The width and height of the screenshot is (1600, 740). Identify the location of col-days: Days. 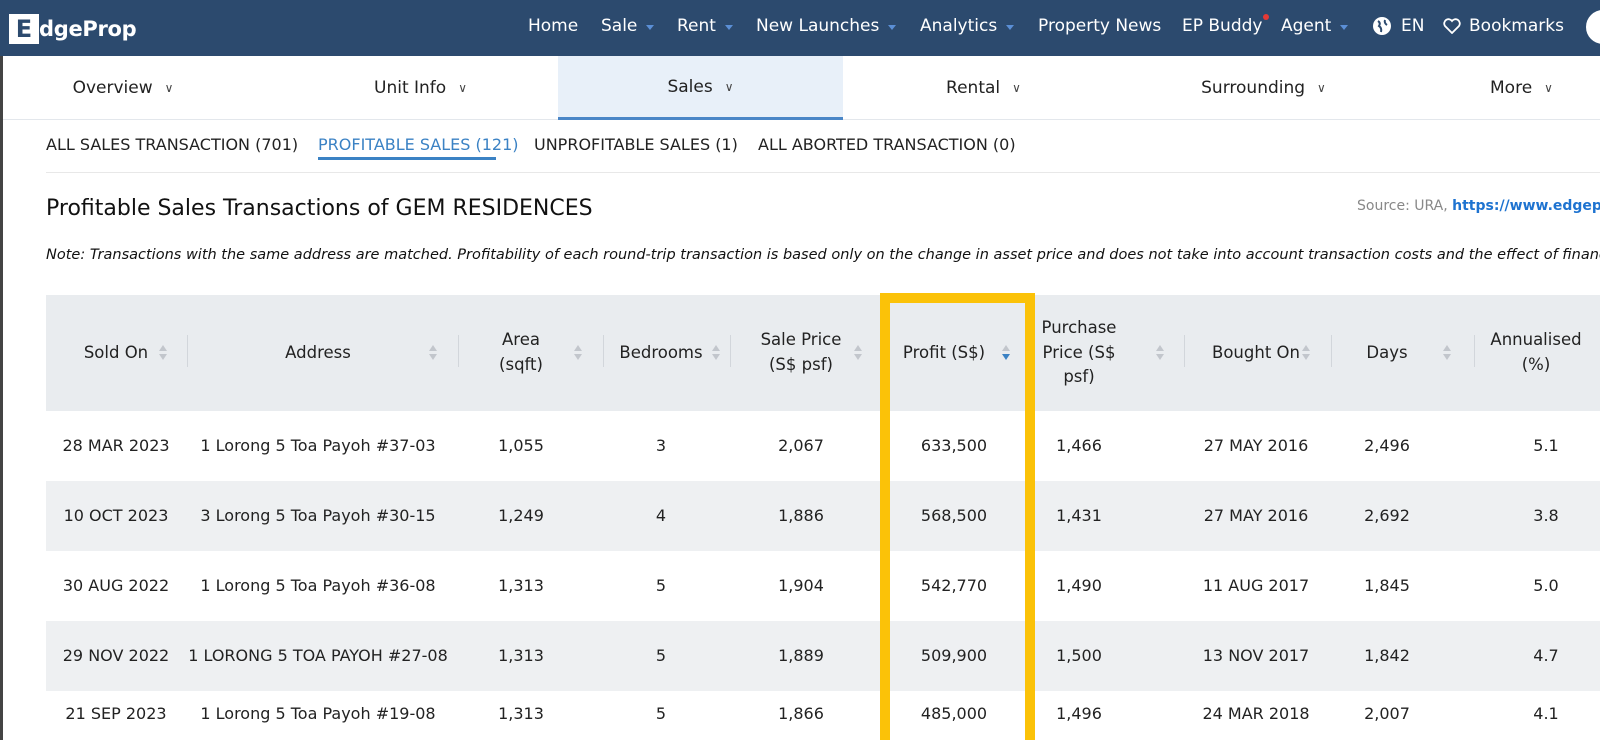
(1387, 353).